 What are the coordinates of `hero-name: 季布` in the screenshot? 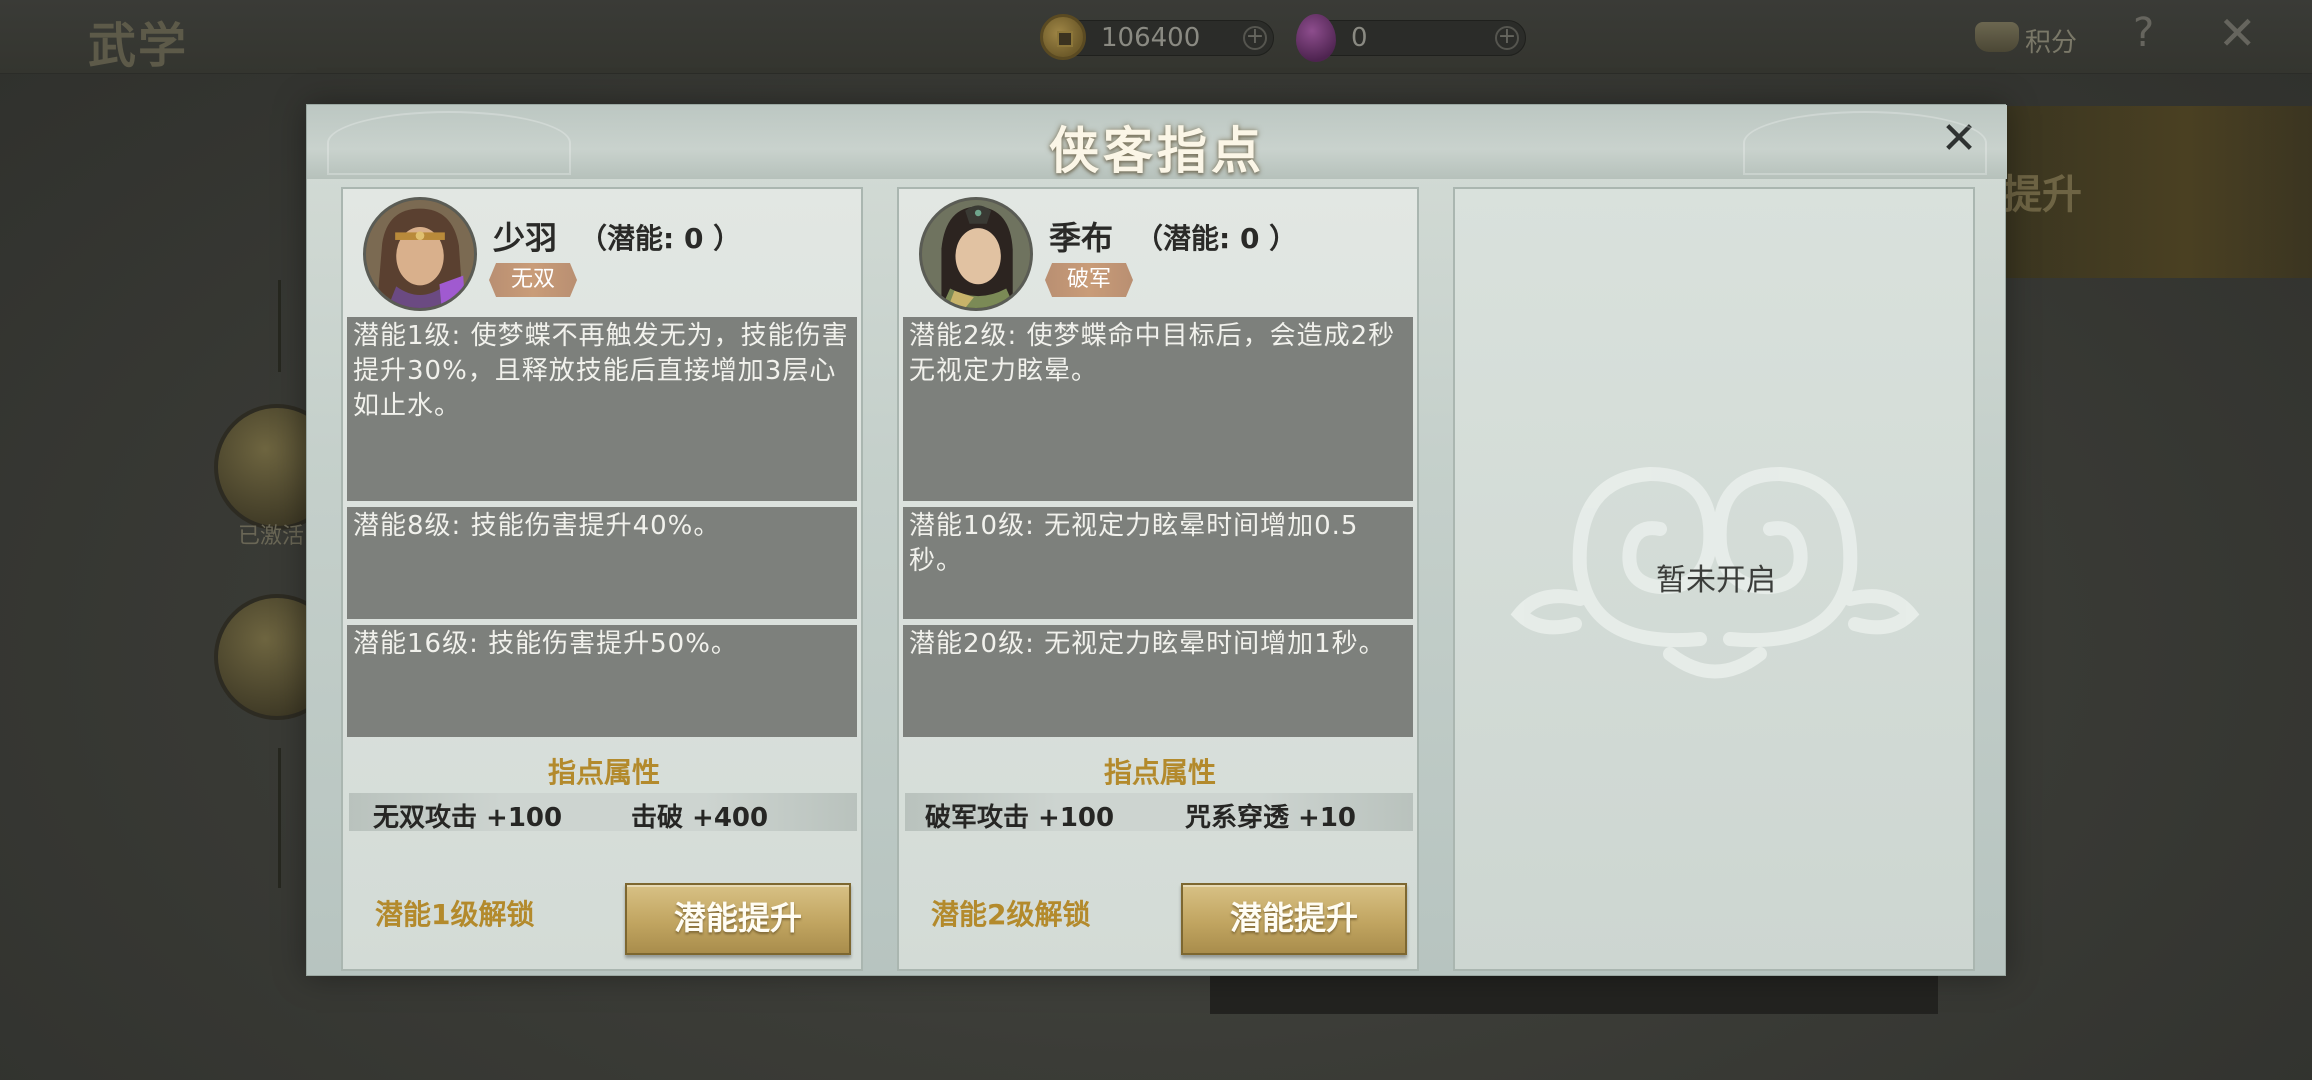 It's located at (1081, 238).